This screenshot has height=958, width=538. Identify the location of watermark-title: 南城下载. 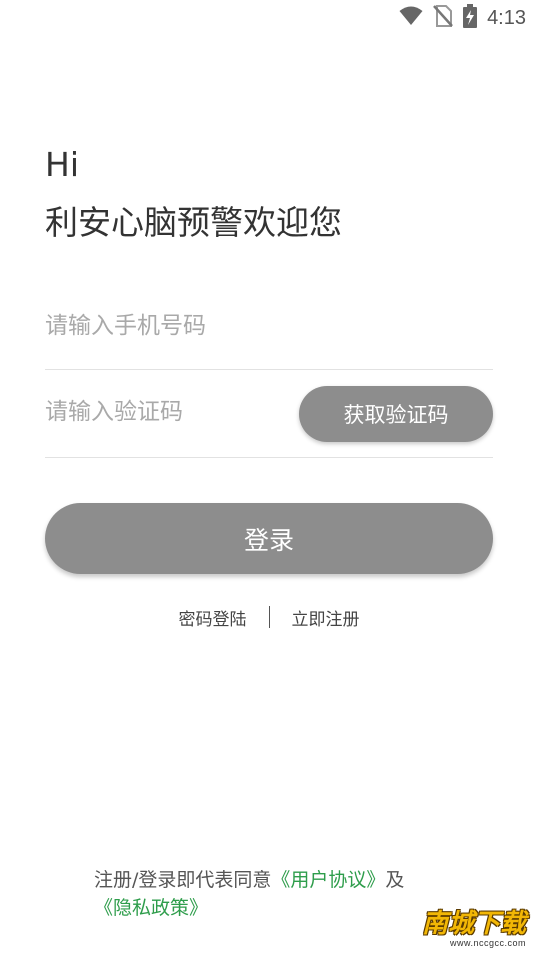
(473, 924).